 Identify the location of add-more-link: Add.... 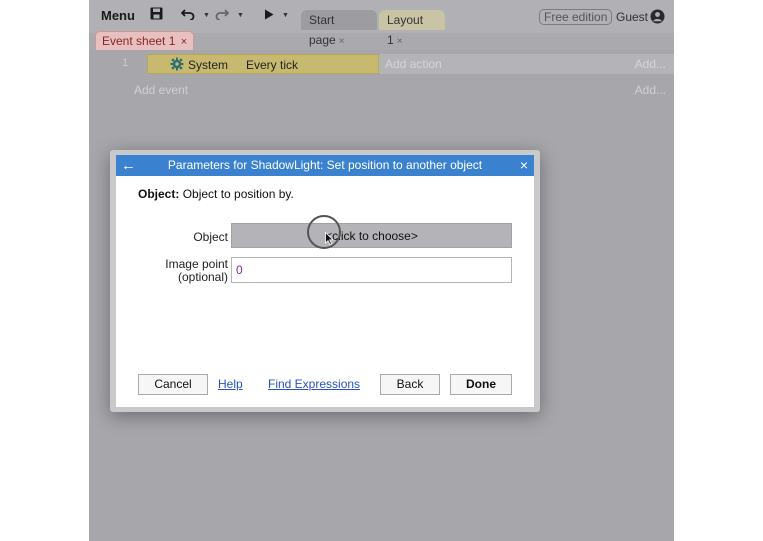
(650, 64).